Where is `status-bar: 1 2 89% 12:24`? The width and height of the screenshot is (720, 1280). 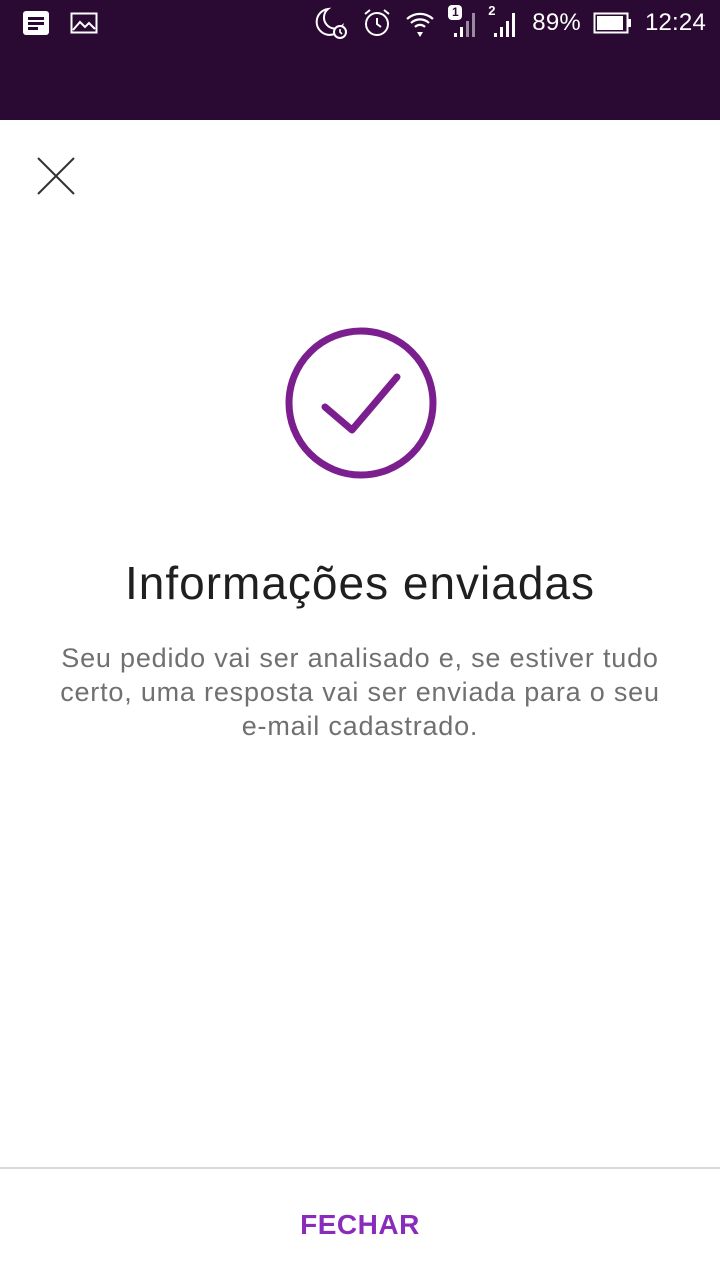 status-bar: 1 2 89% 12:24 is located at coordinates (360, 60).